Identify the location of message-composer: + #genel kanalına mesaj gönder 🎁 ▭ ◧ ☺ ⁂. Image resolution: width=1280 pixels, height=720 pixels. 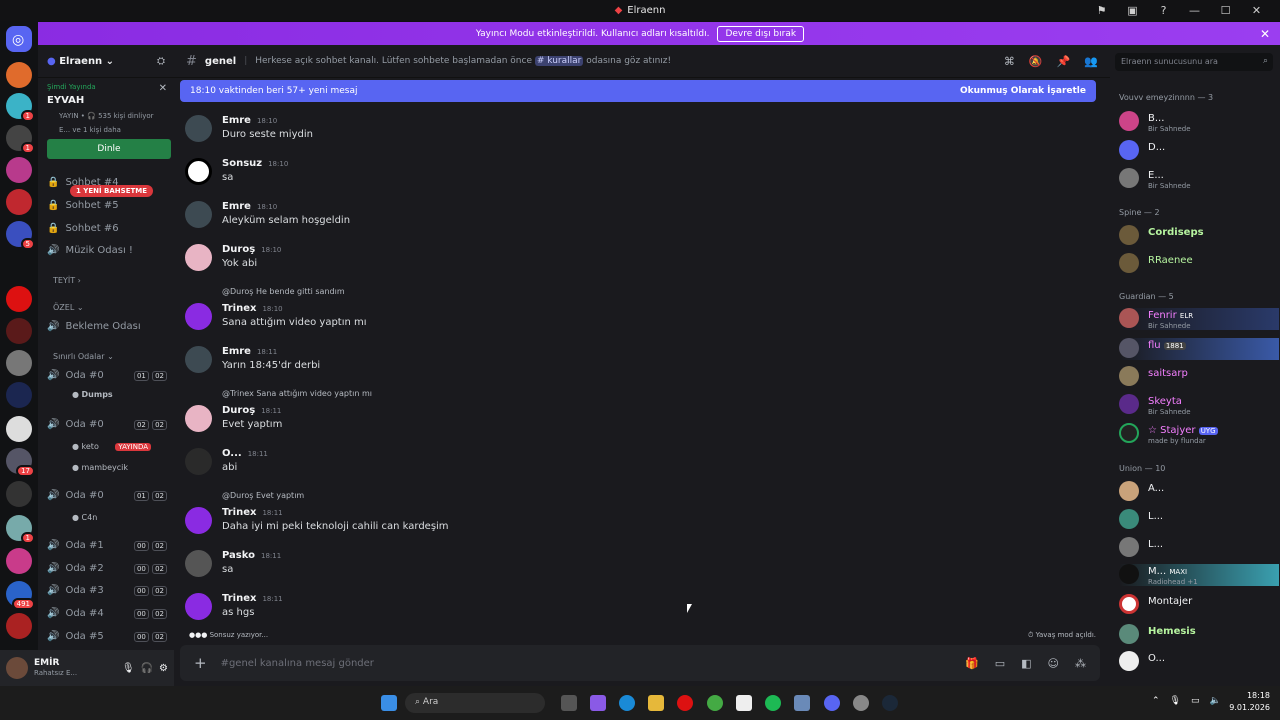
(640, 663).